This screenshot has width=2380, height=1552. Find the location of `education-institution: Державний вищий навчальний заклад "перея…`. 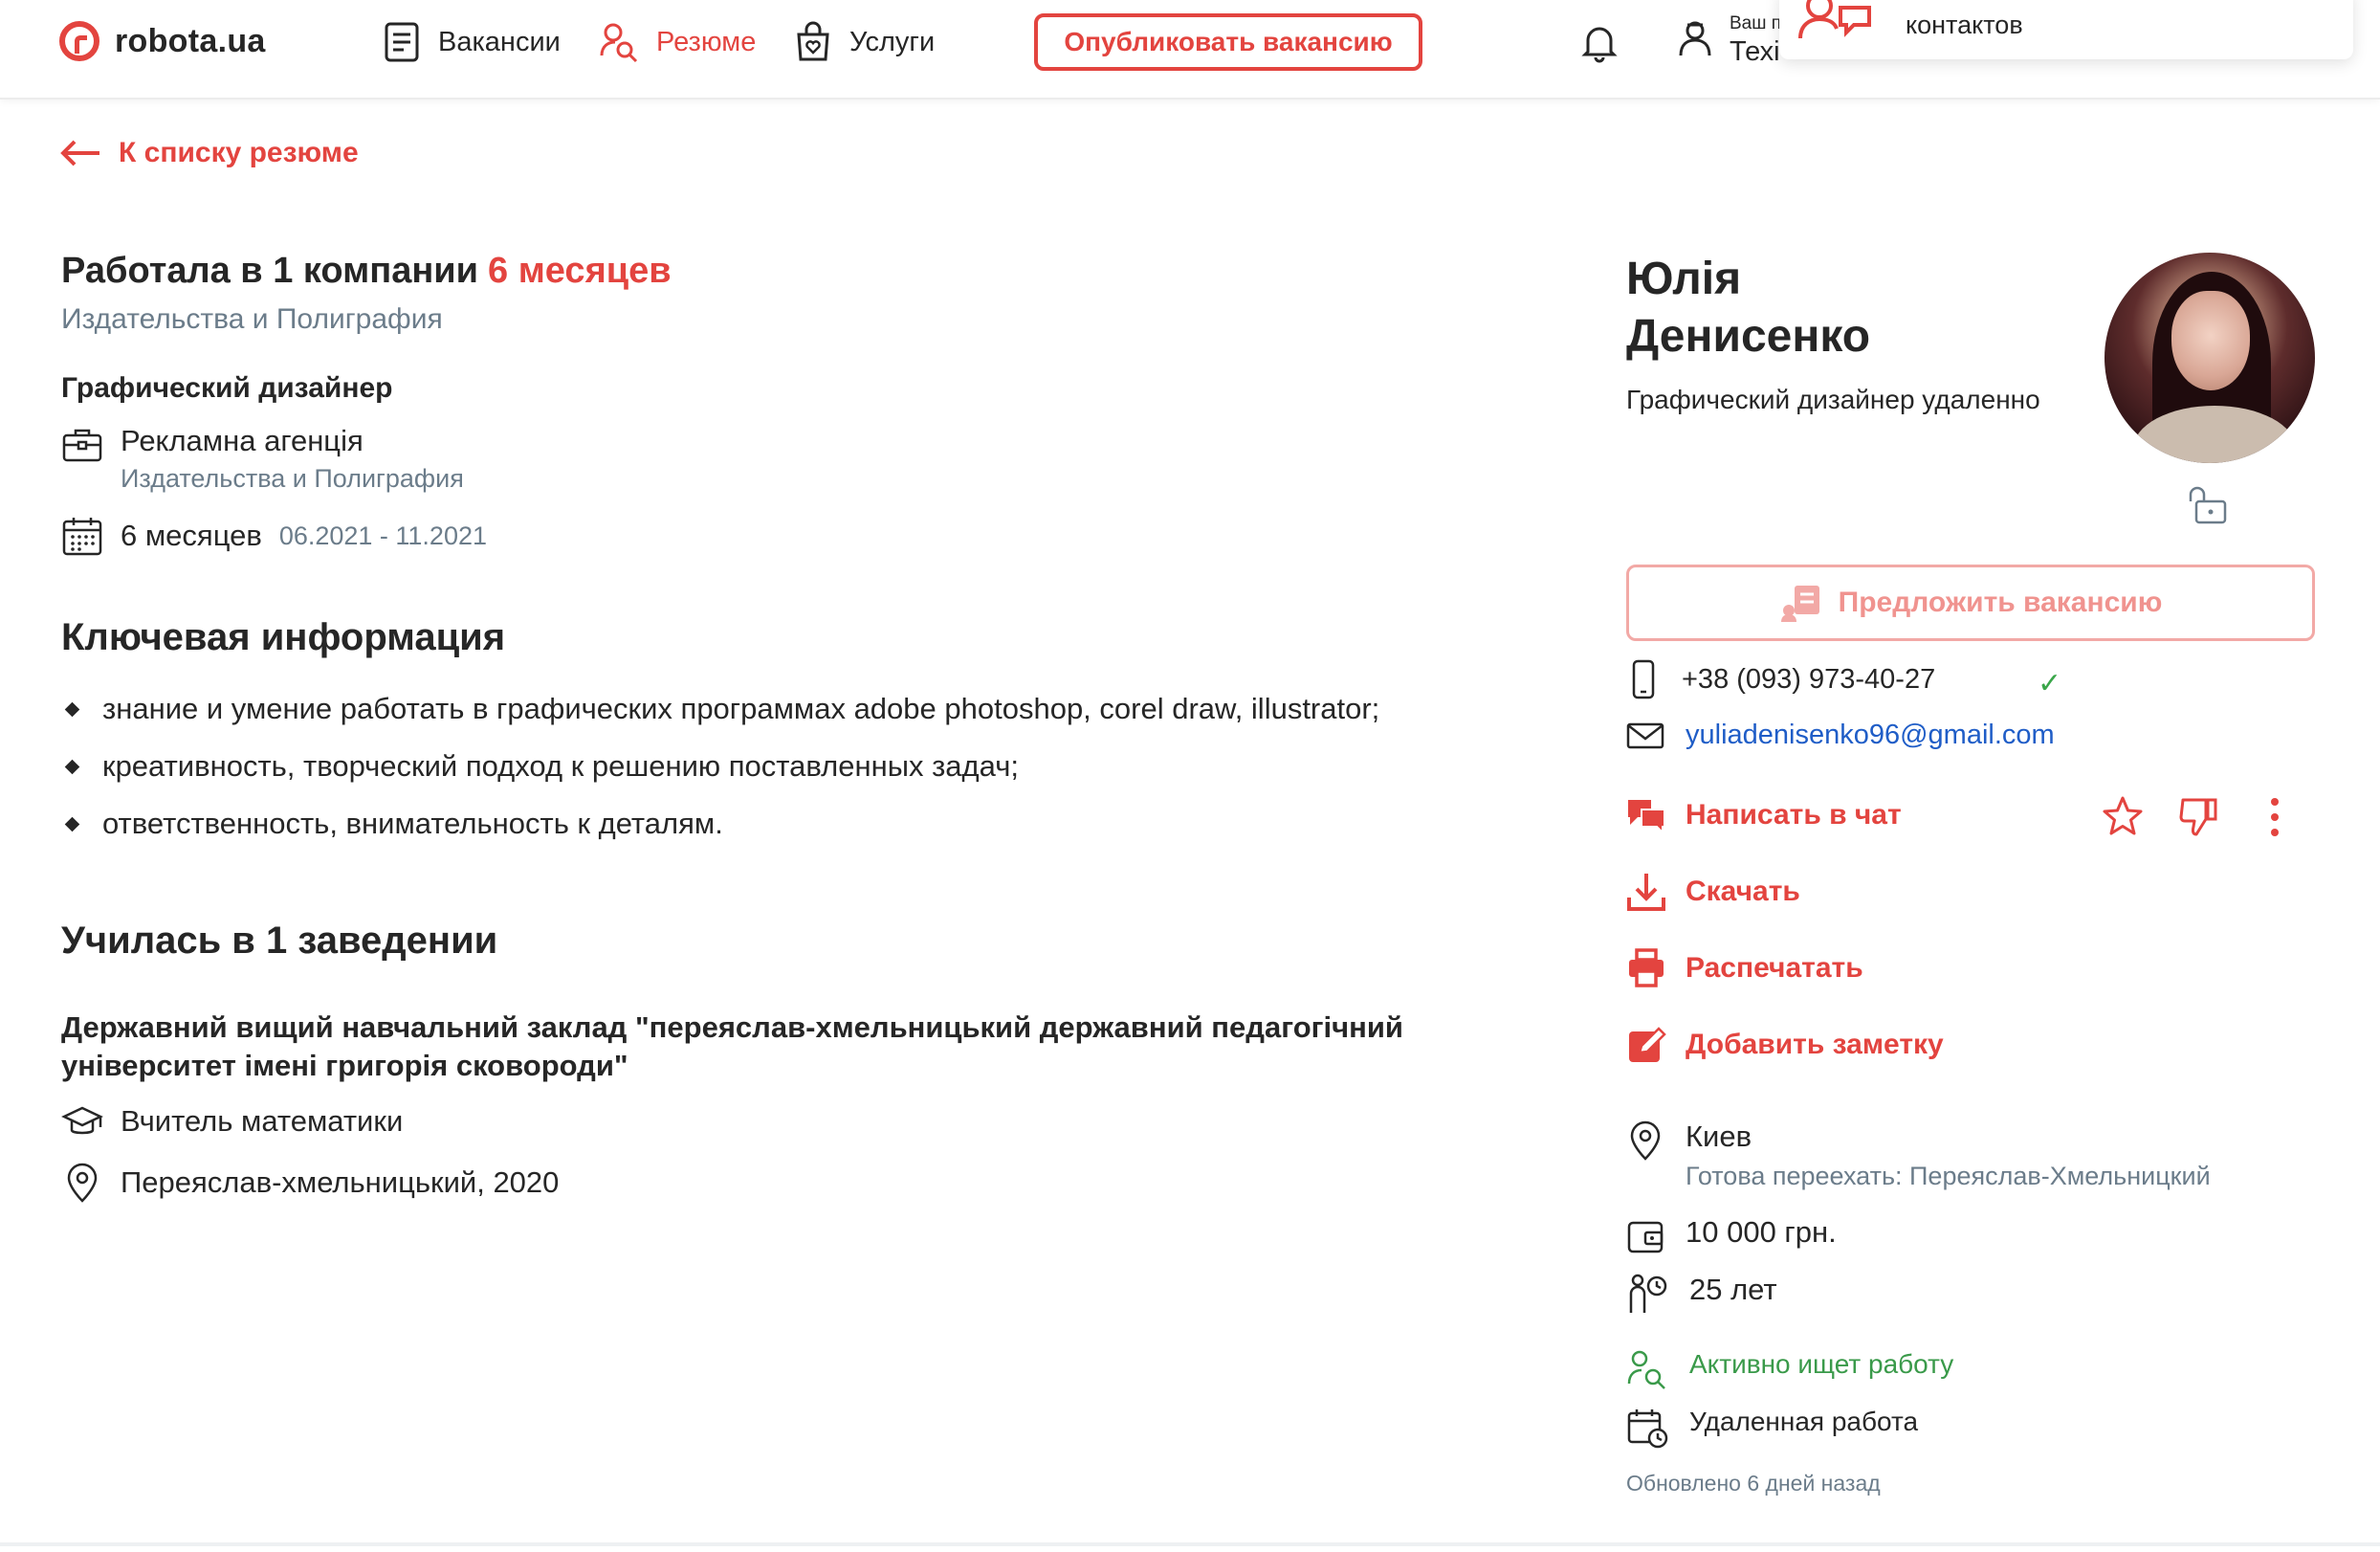

education-institution: Державний вищий навчальний заклад "перея… is located at coordinates (732, 1046).